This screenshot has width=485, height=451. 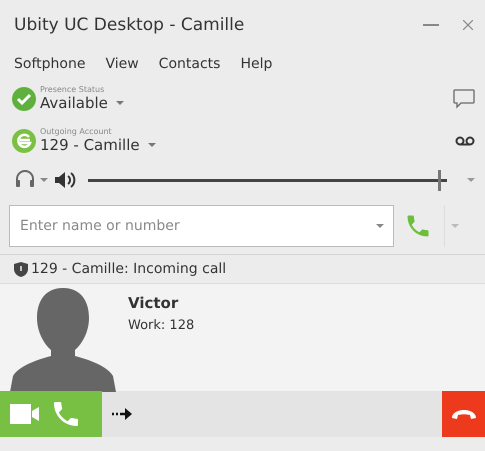 I want to click on video-call-icon, so click(x=25, y=414).